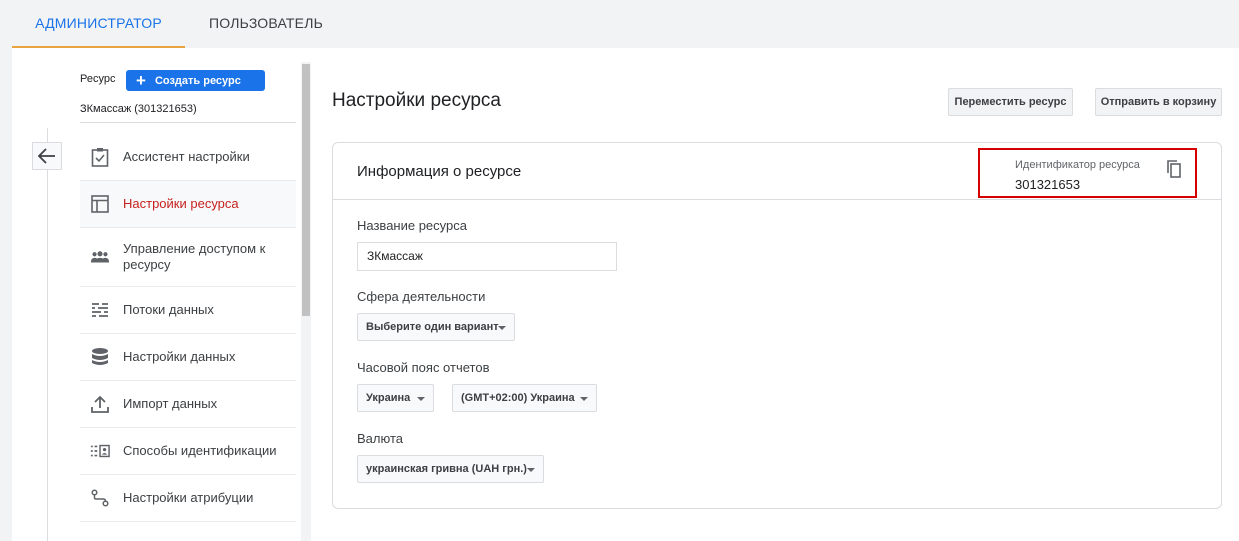 Image resolution: width=1239 pixels, height=541 pixels. I want to click on timezone-label: Часовой пояс отчетов, so click(423, 367).